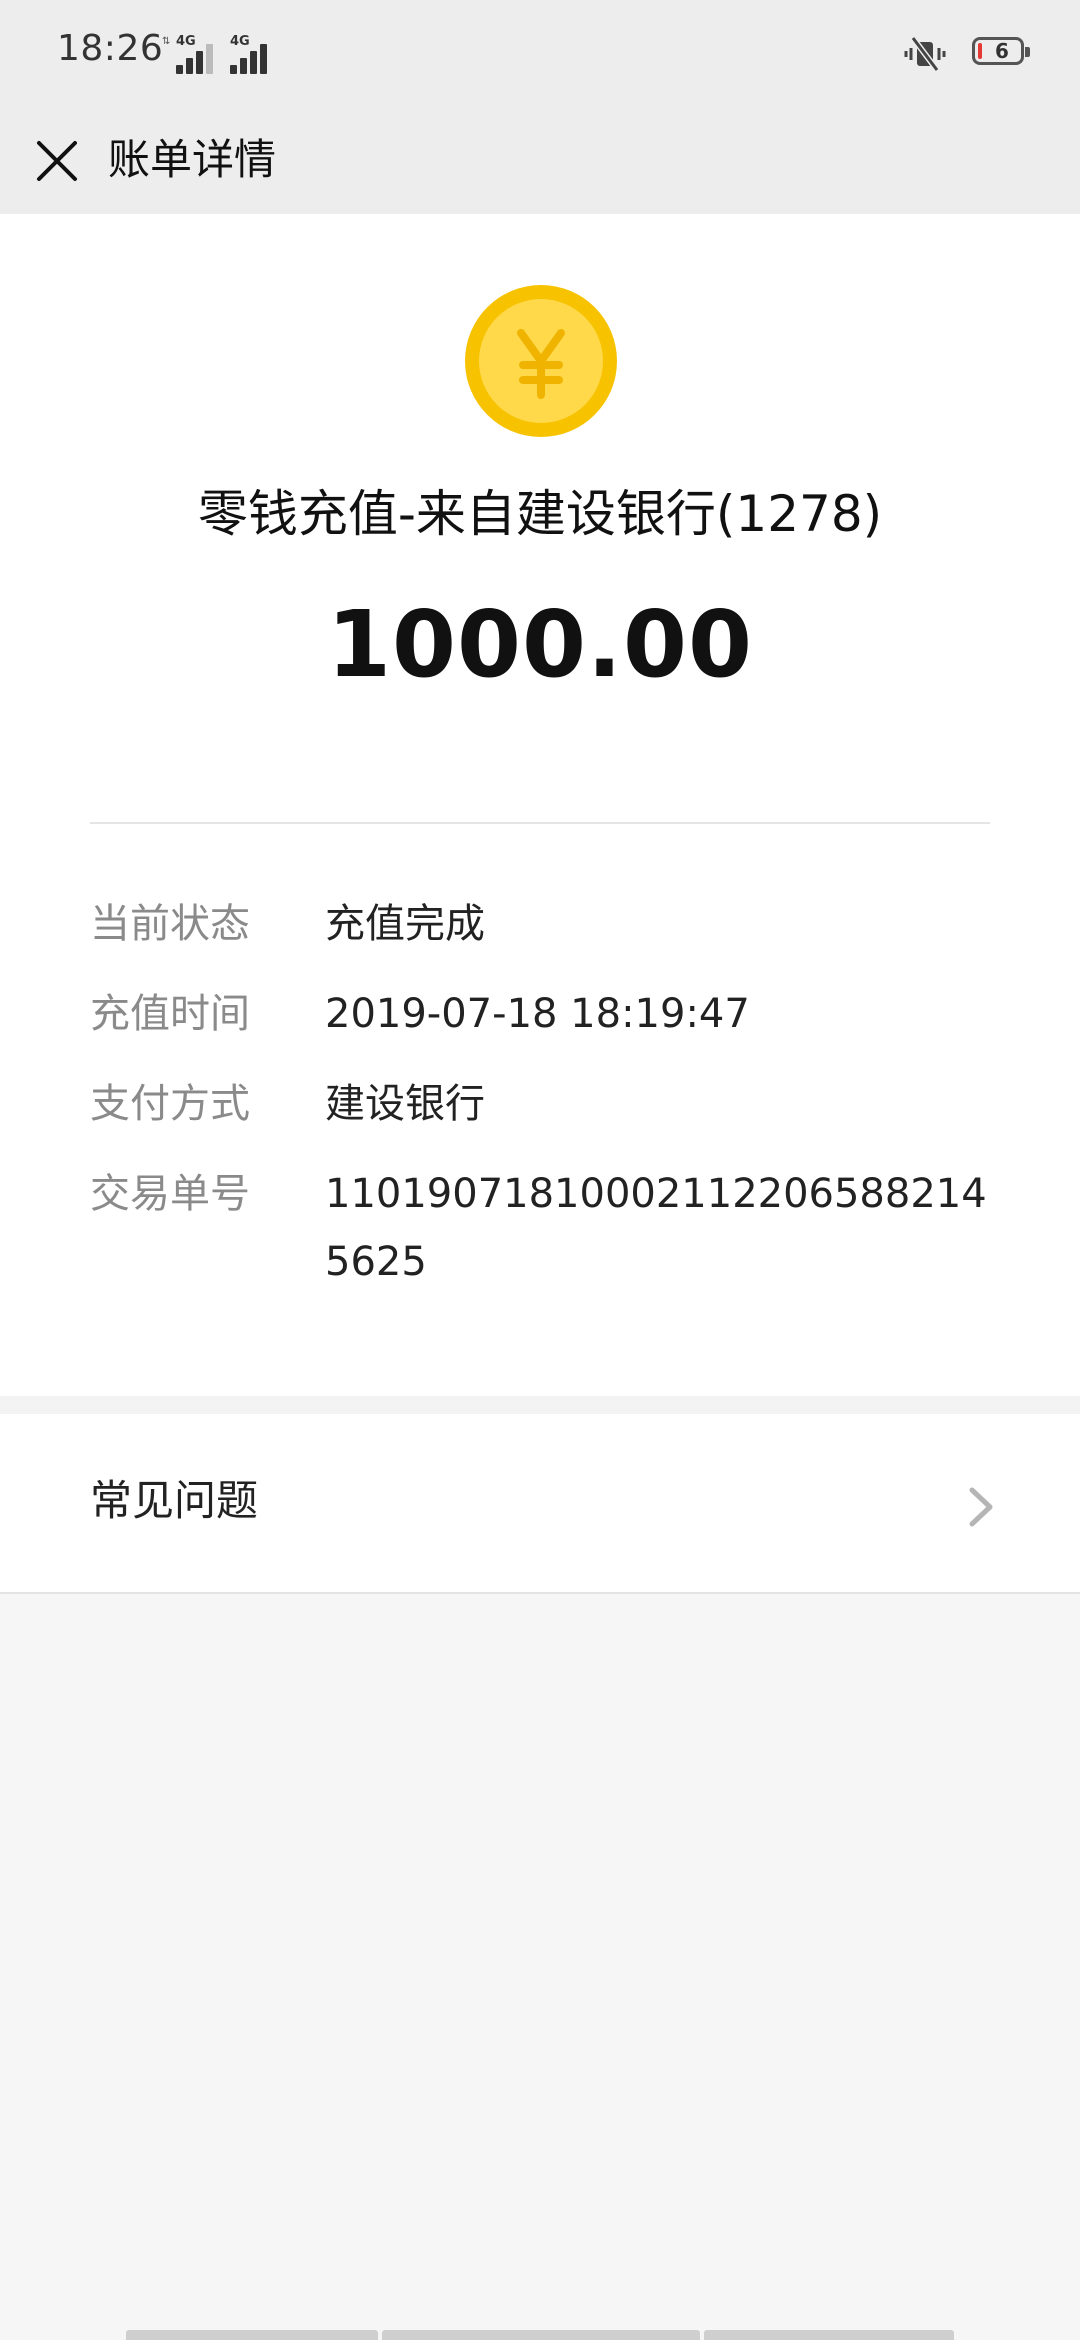 Image resolution: width=1080 pixels, height=2340 pixels. Describe the element at coordinates (540, 1405) in the screenshot. I see `section-gap` at that location.